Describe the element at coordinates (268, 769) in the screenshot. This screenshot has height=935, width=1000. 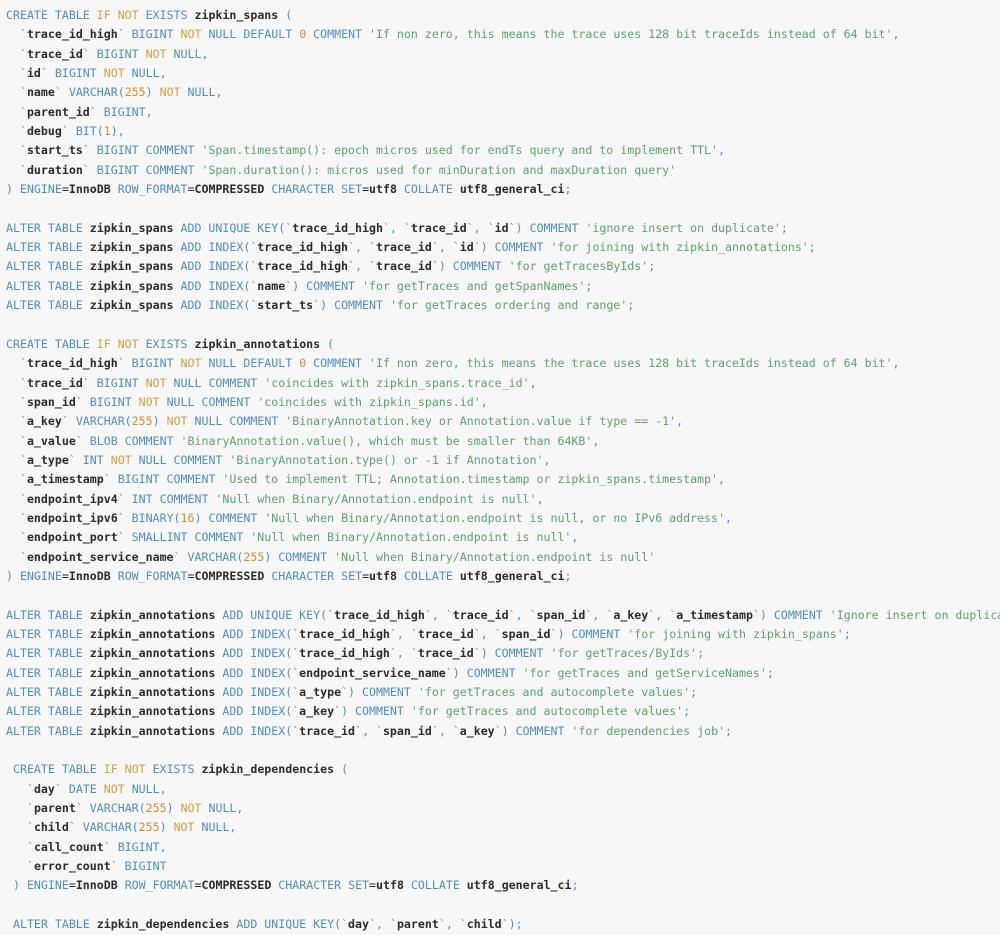
I see `code-token-ident: zipkin_dependencies` at that location.